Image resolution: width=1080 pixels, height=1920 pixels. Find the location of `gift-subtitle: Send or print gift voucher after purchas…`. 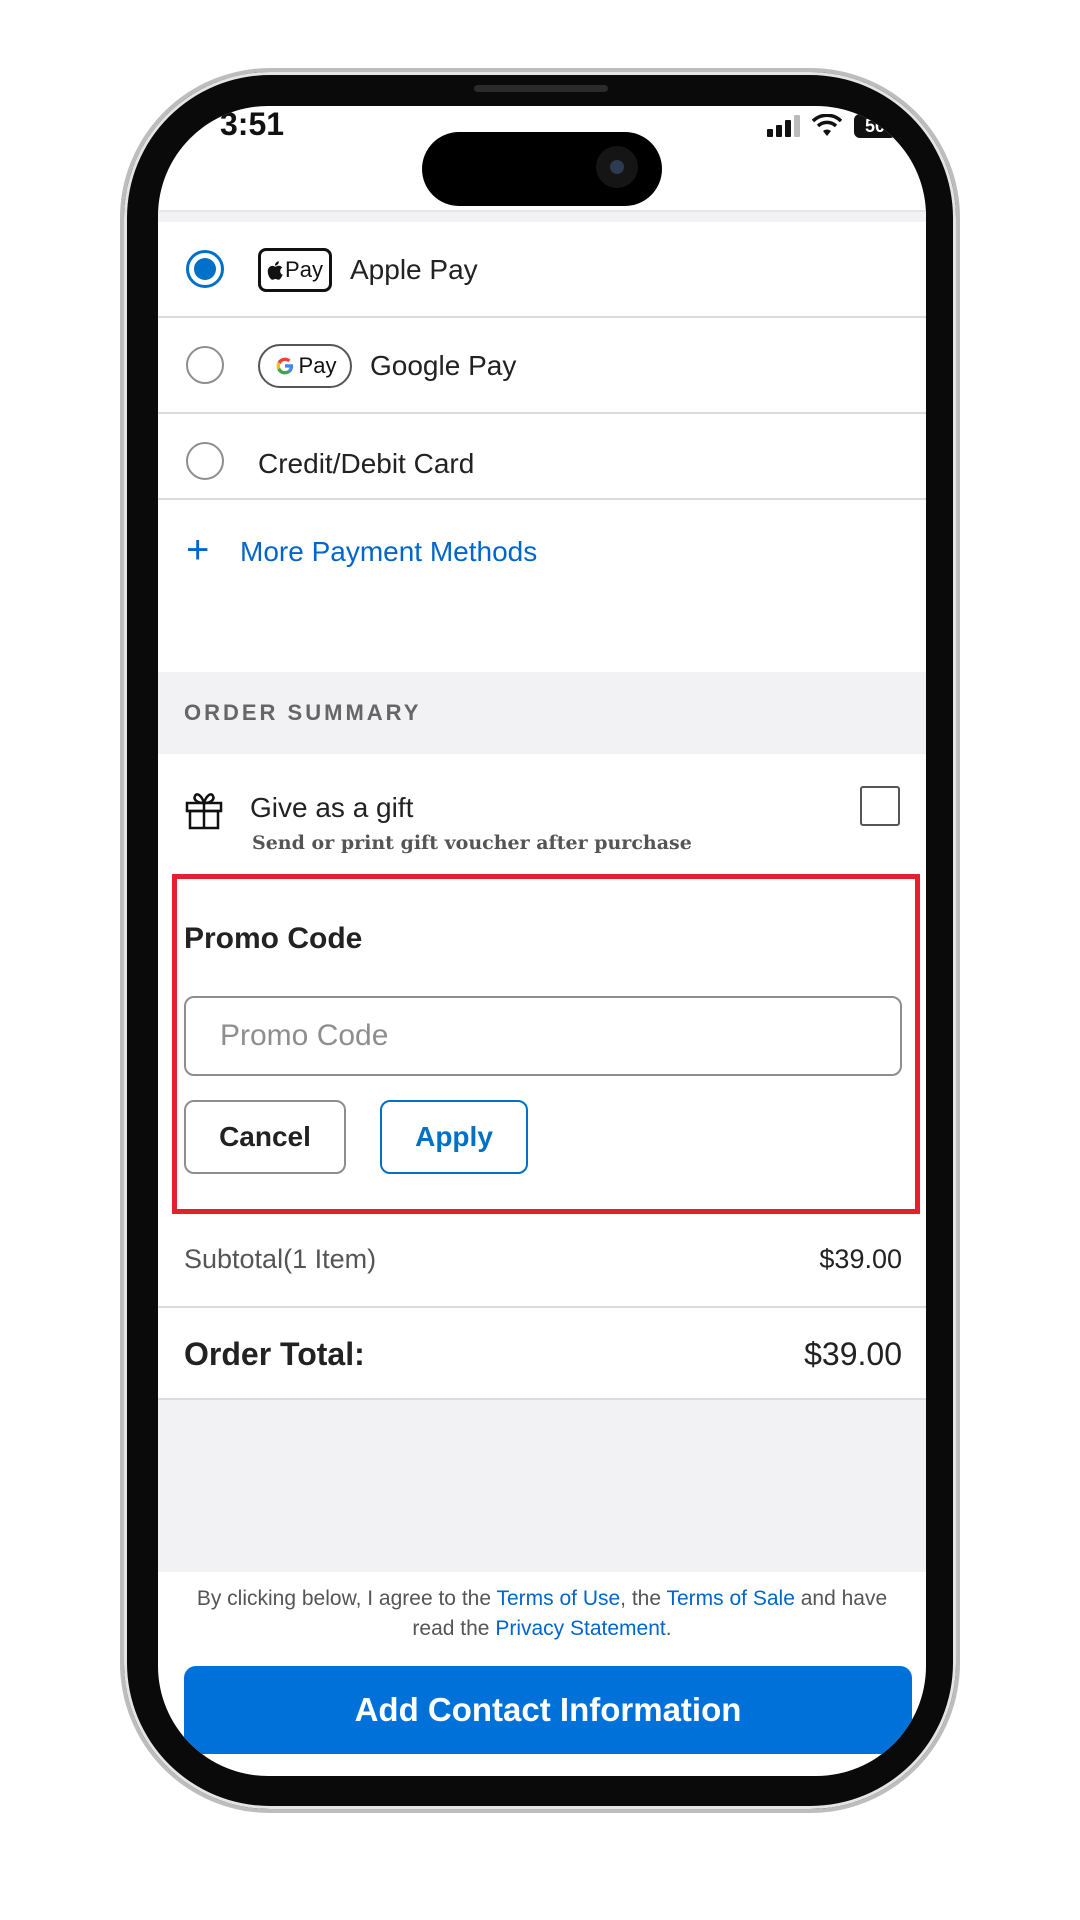

gift-subtitle: Send or print gift voucher after purchas… is located at coordinates (472, 843).